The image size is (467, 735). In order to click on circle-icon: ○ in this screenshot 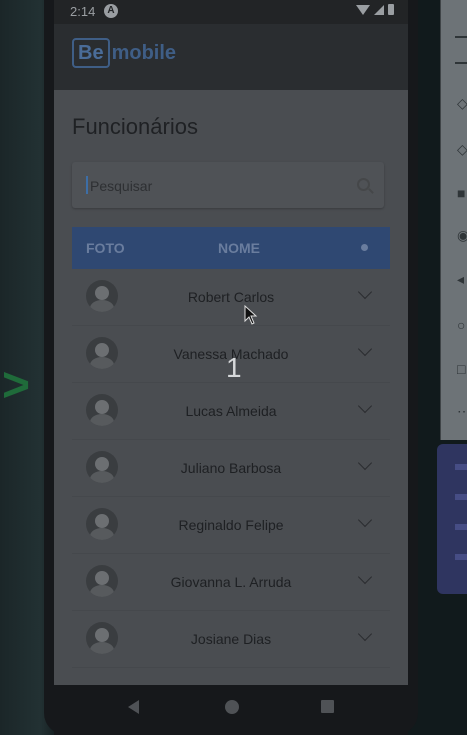, I will do `click(461, 325)`.